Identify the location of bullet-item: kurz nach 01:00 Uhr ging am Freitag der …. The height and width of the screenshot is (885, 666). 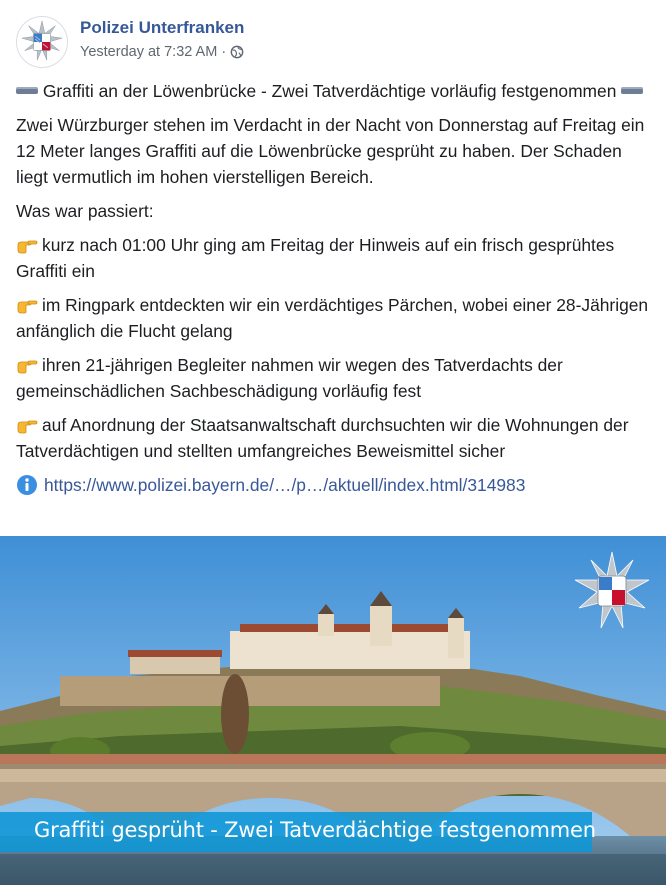
(334, 258).